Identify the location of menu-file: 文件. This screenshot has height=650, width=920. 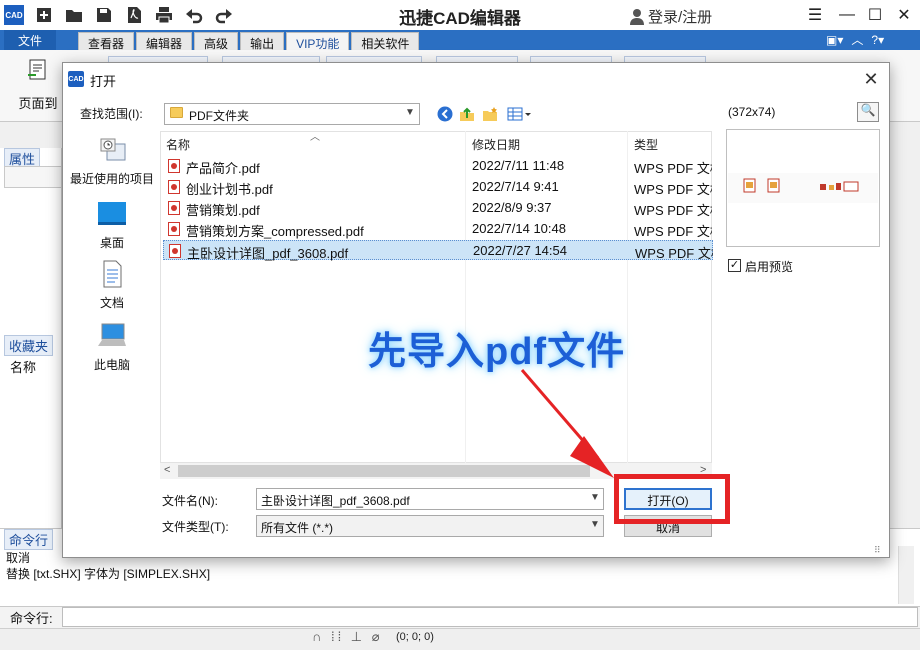
(30, 40).